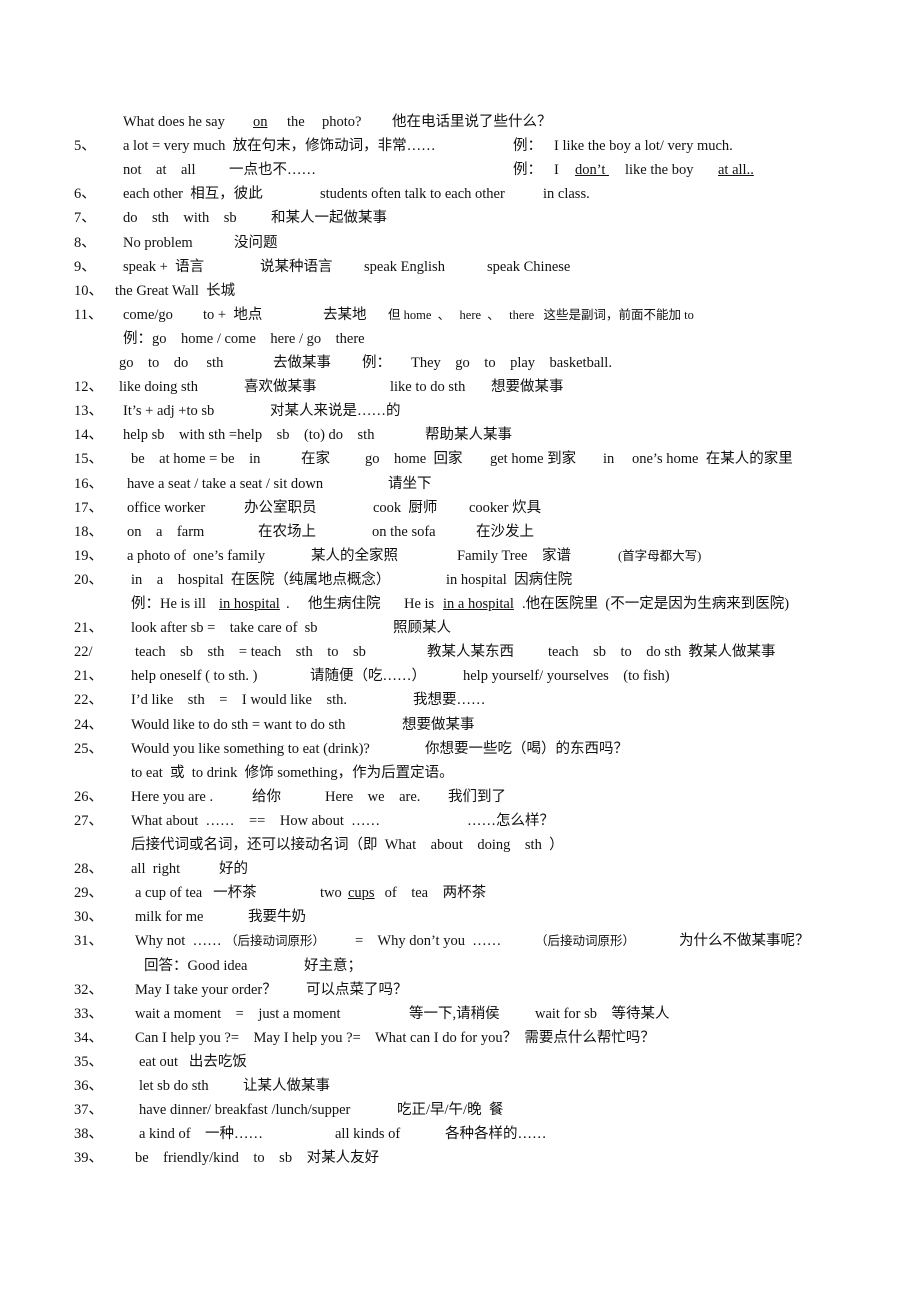 The height and width of the screenshot is (1302, 920). Describe the element at coordinates (88, 1013) in the screenshot. I see `item-number: 33、` at that location.